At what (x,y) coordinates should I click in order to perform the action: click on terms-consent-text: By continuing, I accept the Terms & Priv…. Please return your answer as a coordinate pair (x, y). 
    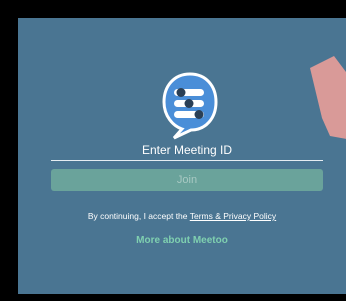
    Looking at the image, I should click on (182, 216).